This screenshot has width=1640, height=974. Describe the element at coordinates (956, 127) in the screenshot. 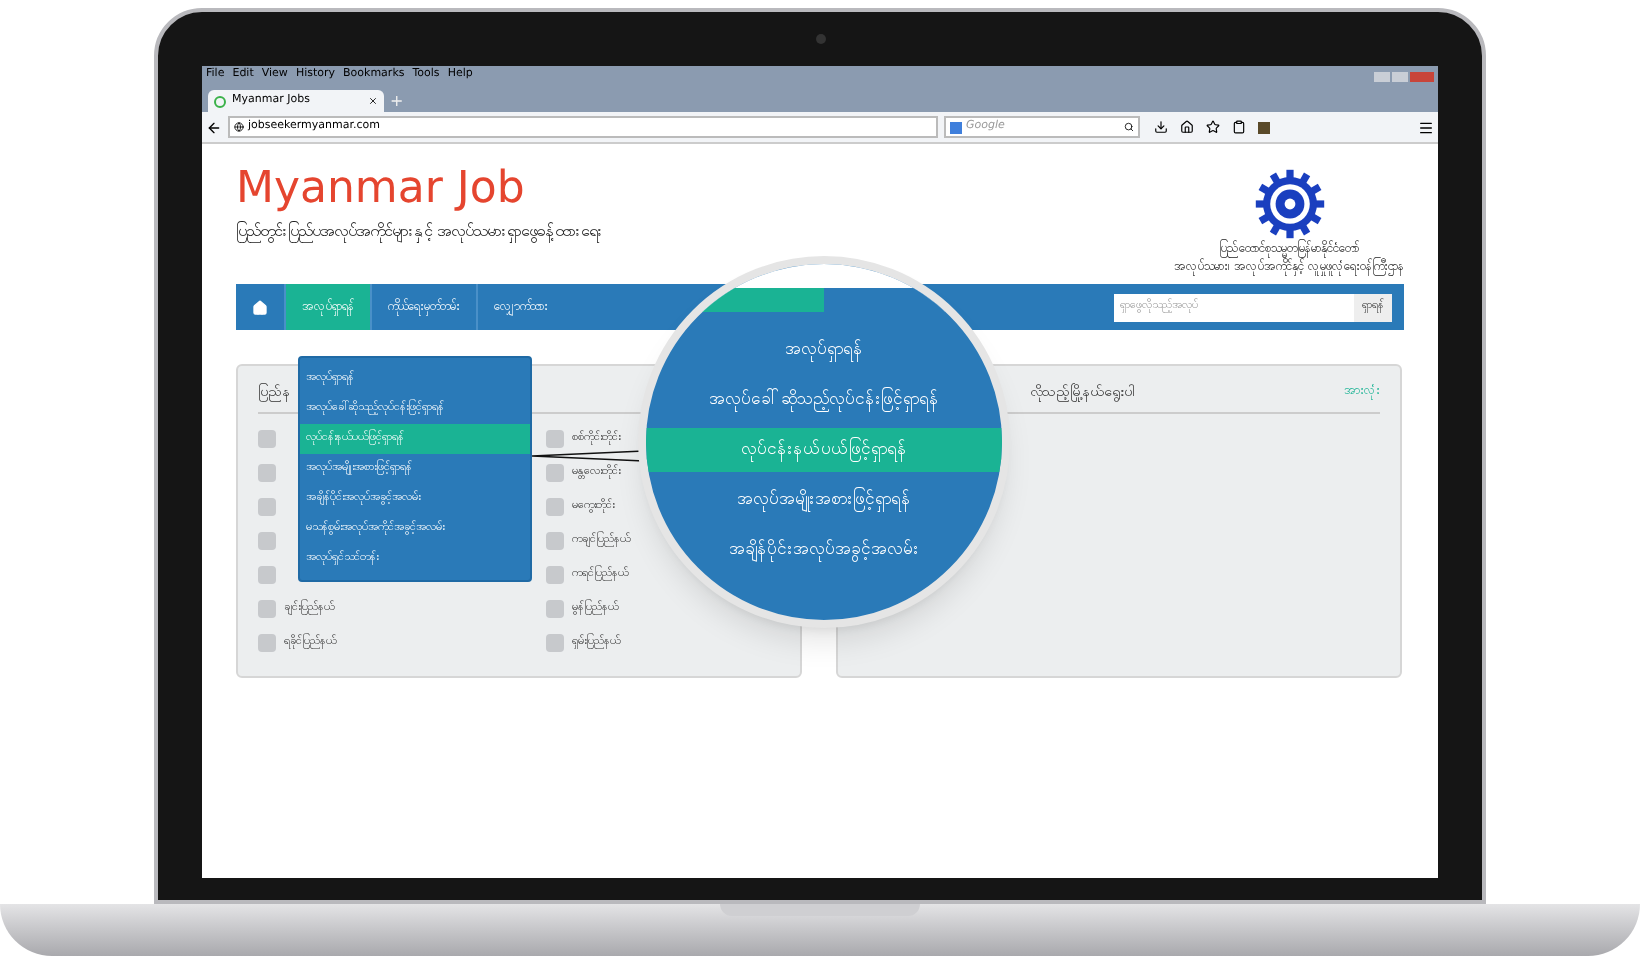

I see `search-engine-icon` at that location.